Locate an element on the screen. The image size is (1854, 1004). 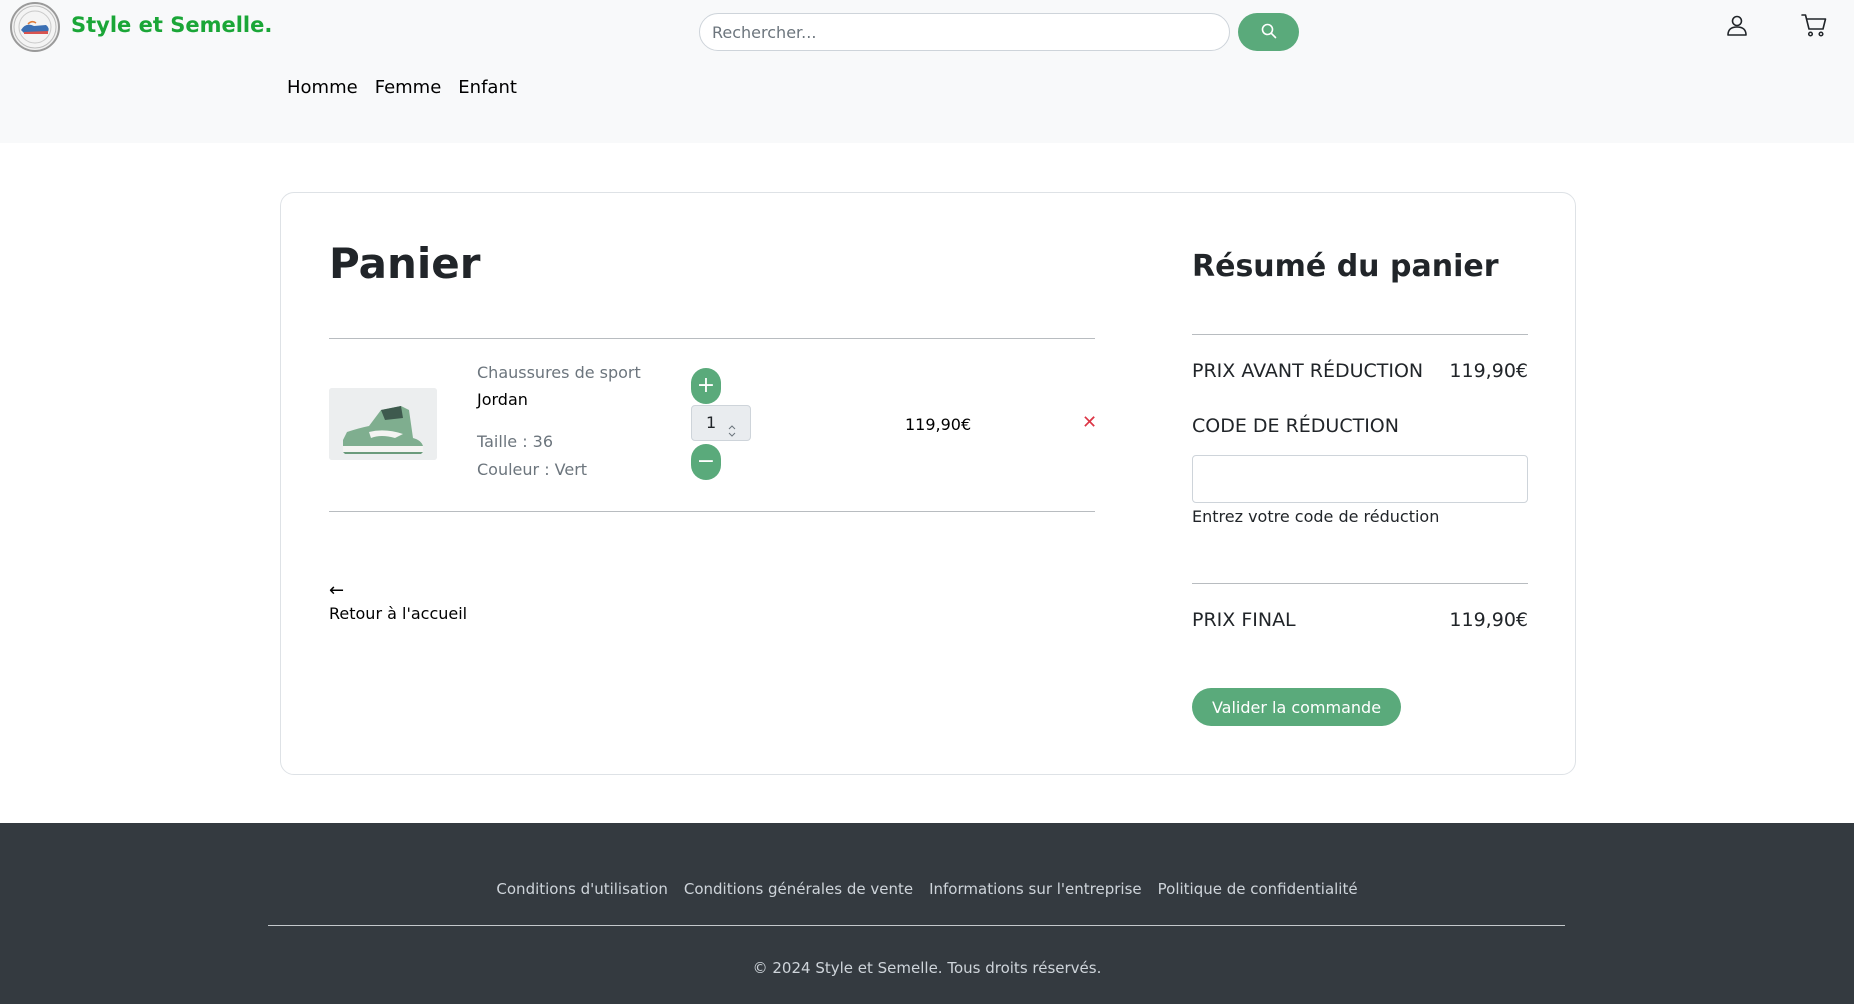
site-header: Style et Semelle. Homme Femme is located at coordinates (927, 71).